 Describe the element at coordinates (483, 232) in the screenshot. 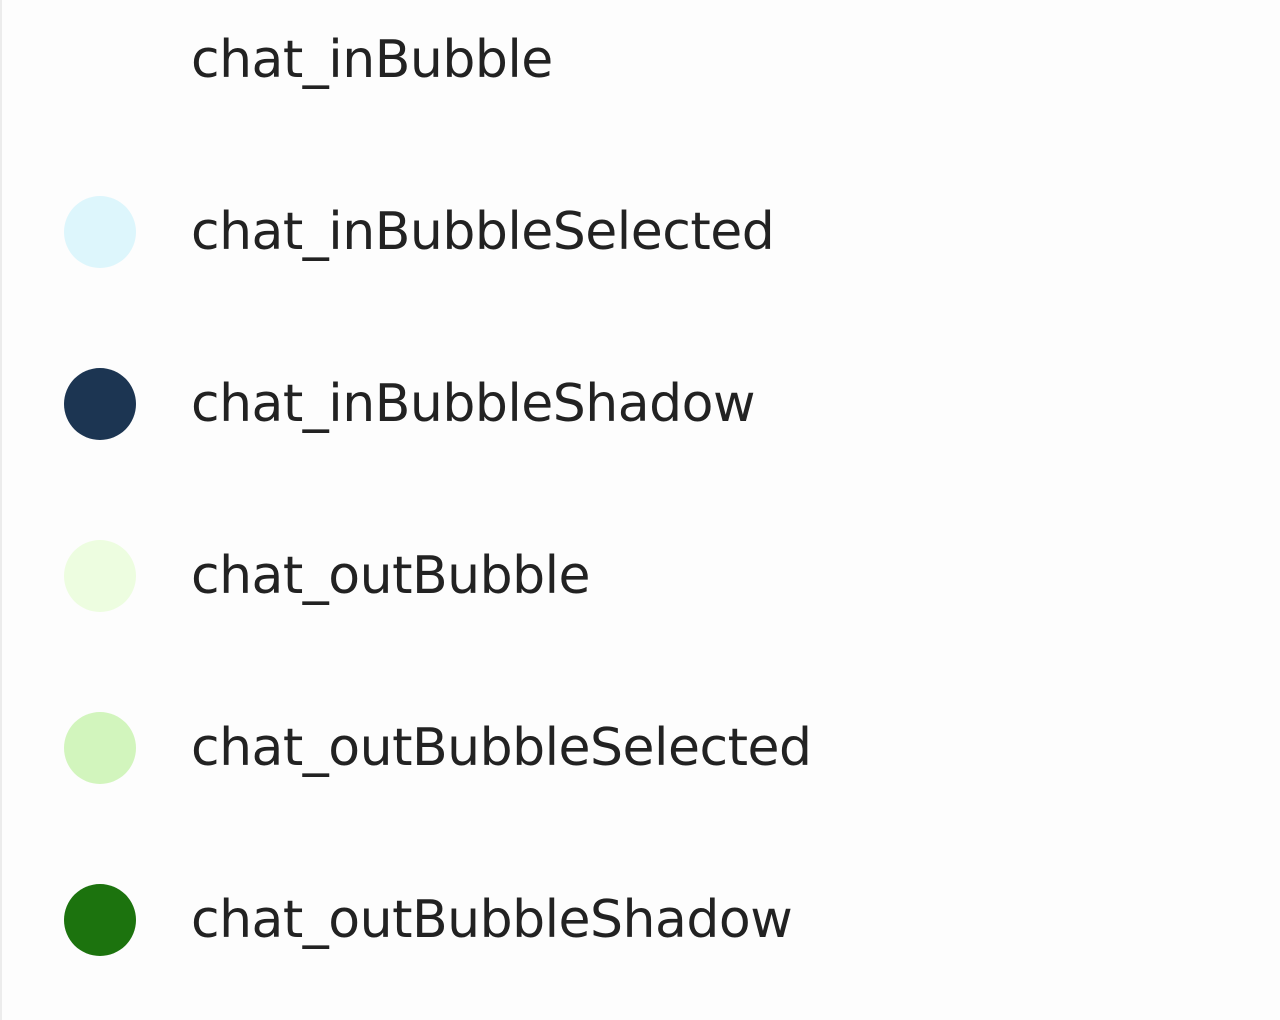

I see `color-key-label: chat_inBubbleSelected` at that location.